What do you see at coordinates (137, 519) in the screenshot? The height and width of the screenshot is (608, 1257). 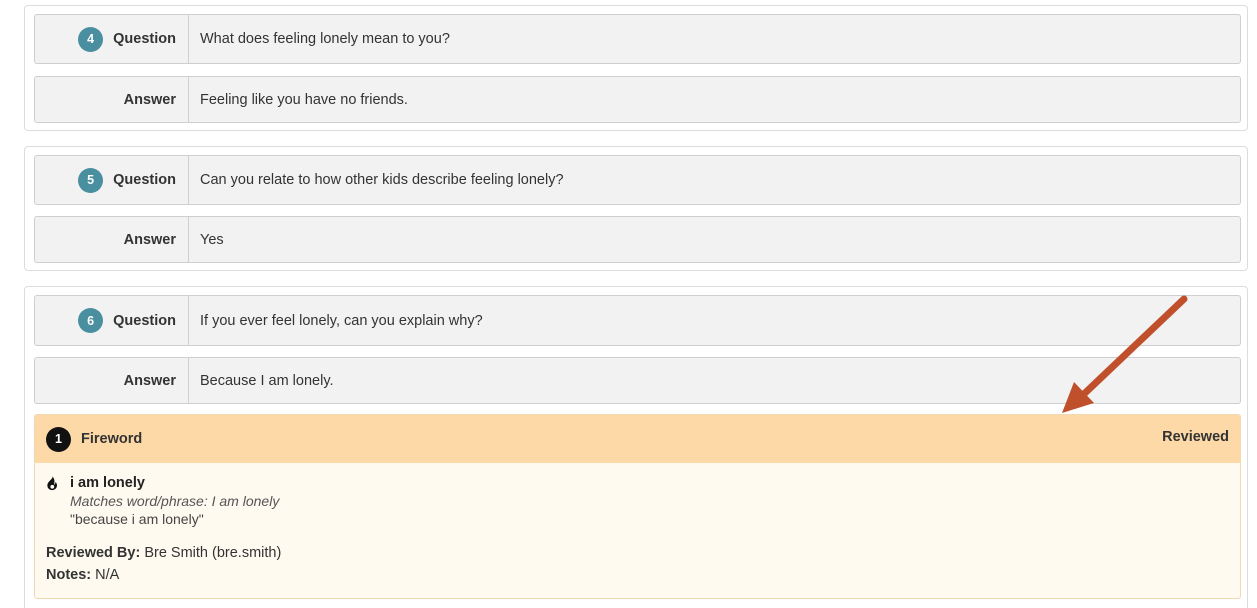 I see `matched-quote: "because i am lonely"` at bounding box center [137, 519].